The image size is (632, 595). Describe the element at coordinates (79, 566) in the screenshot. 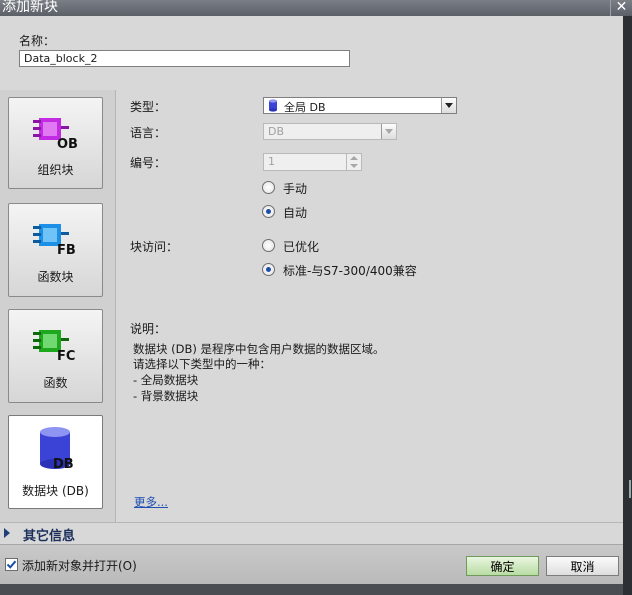

I see `add-and-open-label: 添加新对象并打开(O)` at that location.